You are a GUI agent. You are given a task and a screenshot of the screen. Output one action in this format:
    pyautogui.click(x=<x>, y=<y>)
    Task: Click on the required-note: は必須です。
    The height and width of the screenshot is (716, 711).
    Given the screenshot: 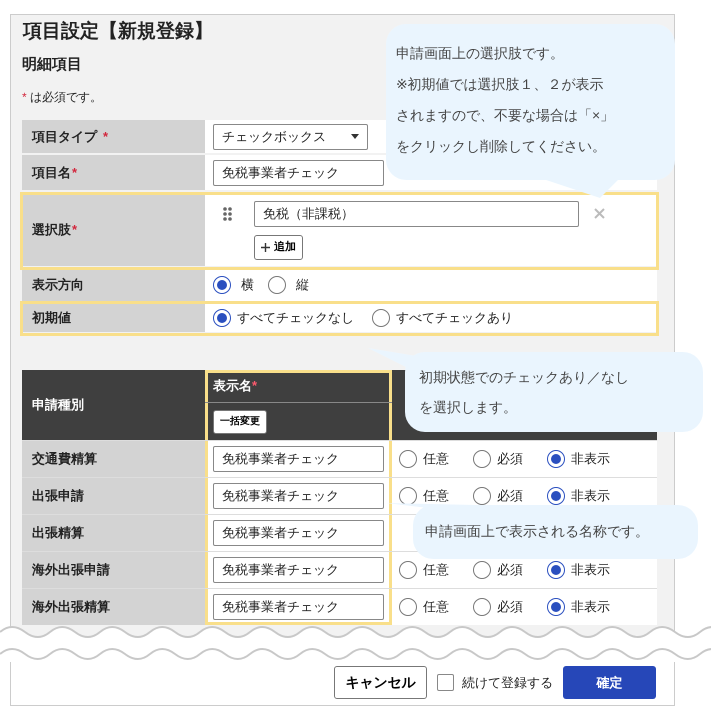 What is the action you would take?
    pyautogui.click(x=66, y=97)
    